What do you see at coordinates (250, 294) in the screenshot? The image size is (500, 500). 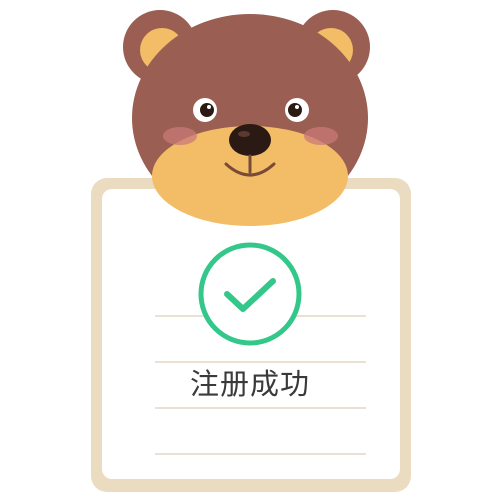 I see `checkmark-circle-icon` at bounding box center [250, 294].